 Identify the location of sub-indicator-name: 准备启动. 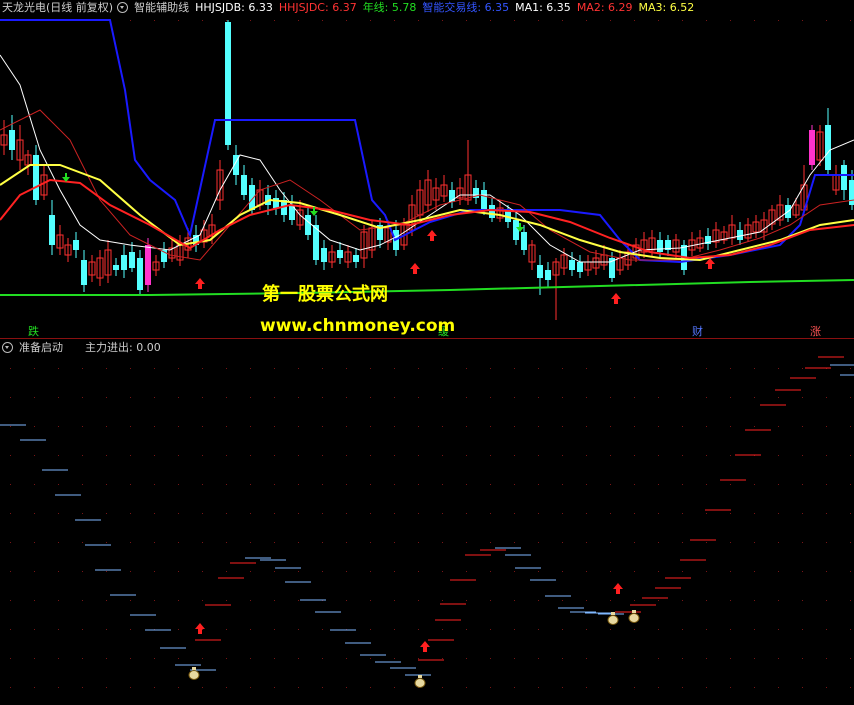
(41, 347).